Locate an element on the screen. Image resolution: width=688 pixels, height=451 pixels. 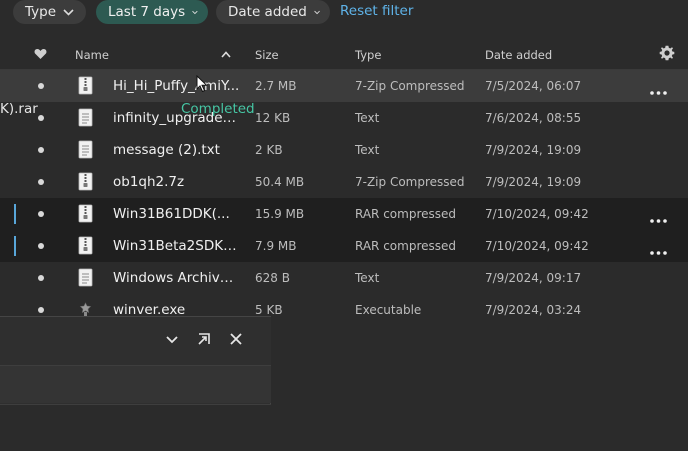
file-date-added: 7/5/2024, 06:07 is located at coordinates (533, 86).